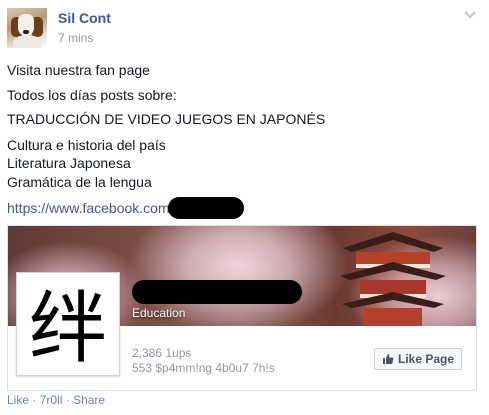 The image size is (489, 415). I want to click on pagoda-image, so click(393, 279).